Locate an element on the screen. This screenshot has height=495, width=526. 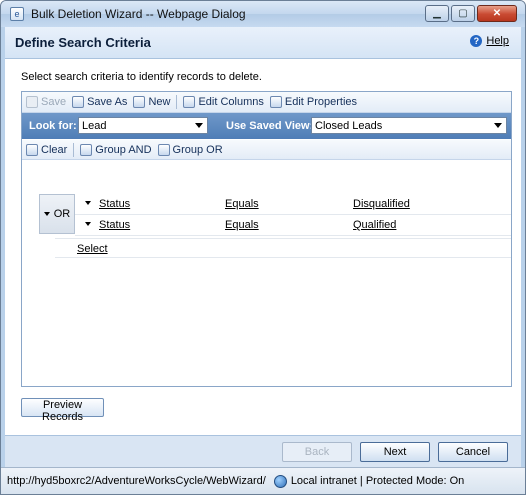
criteria-row: Status Equals Disqualified is located at coordinates (293, 204).